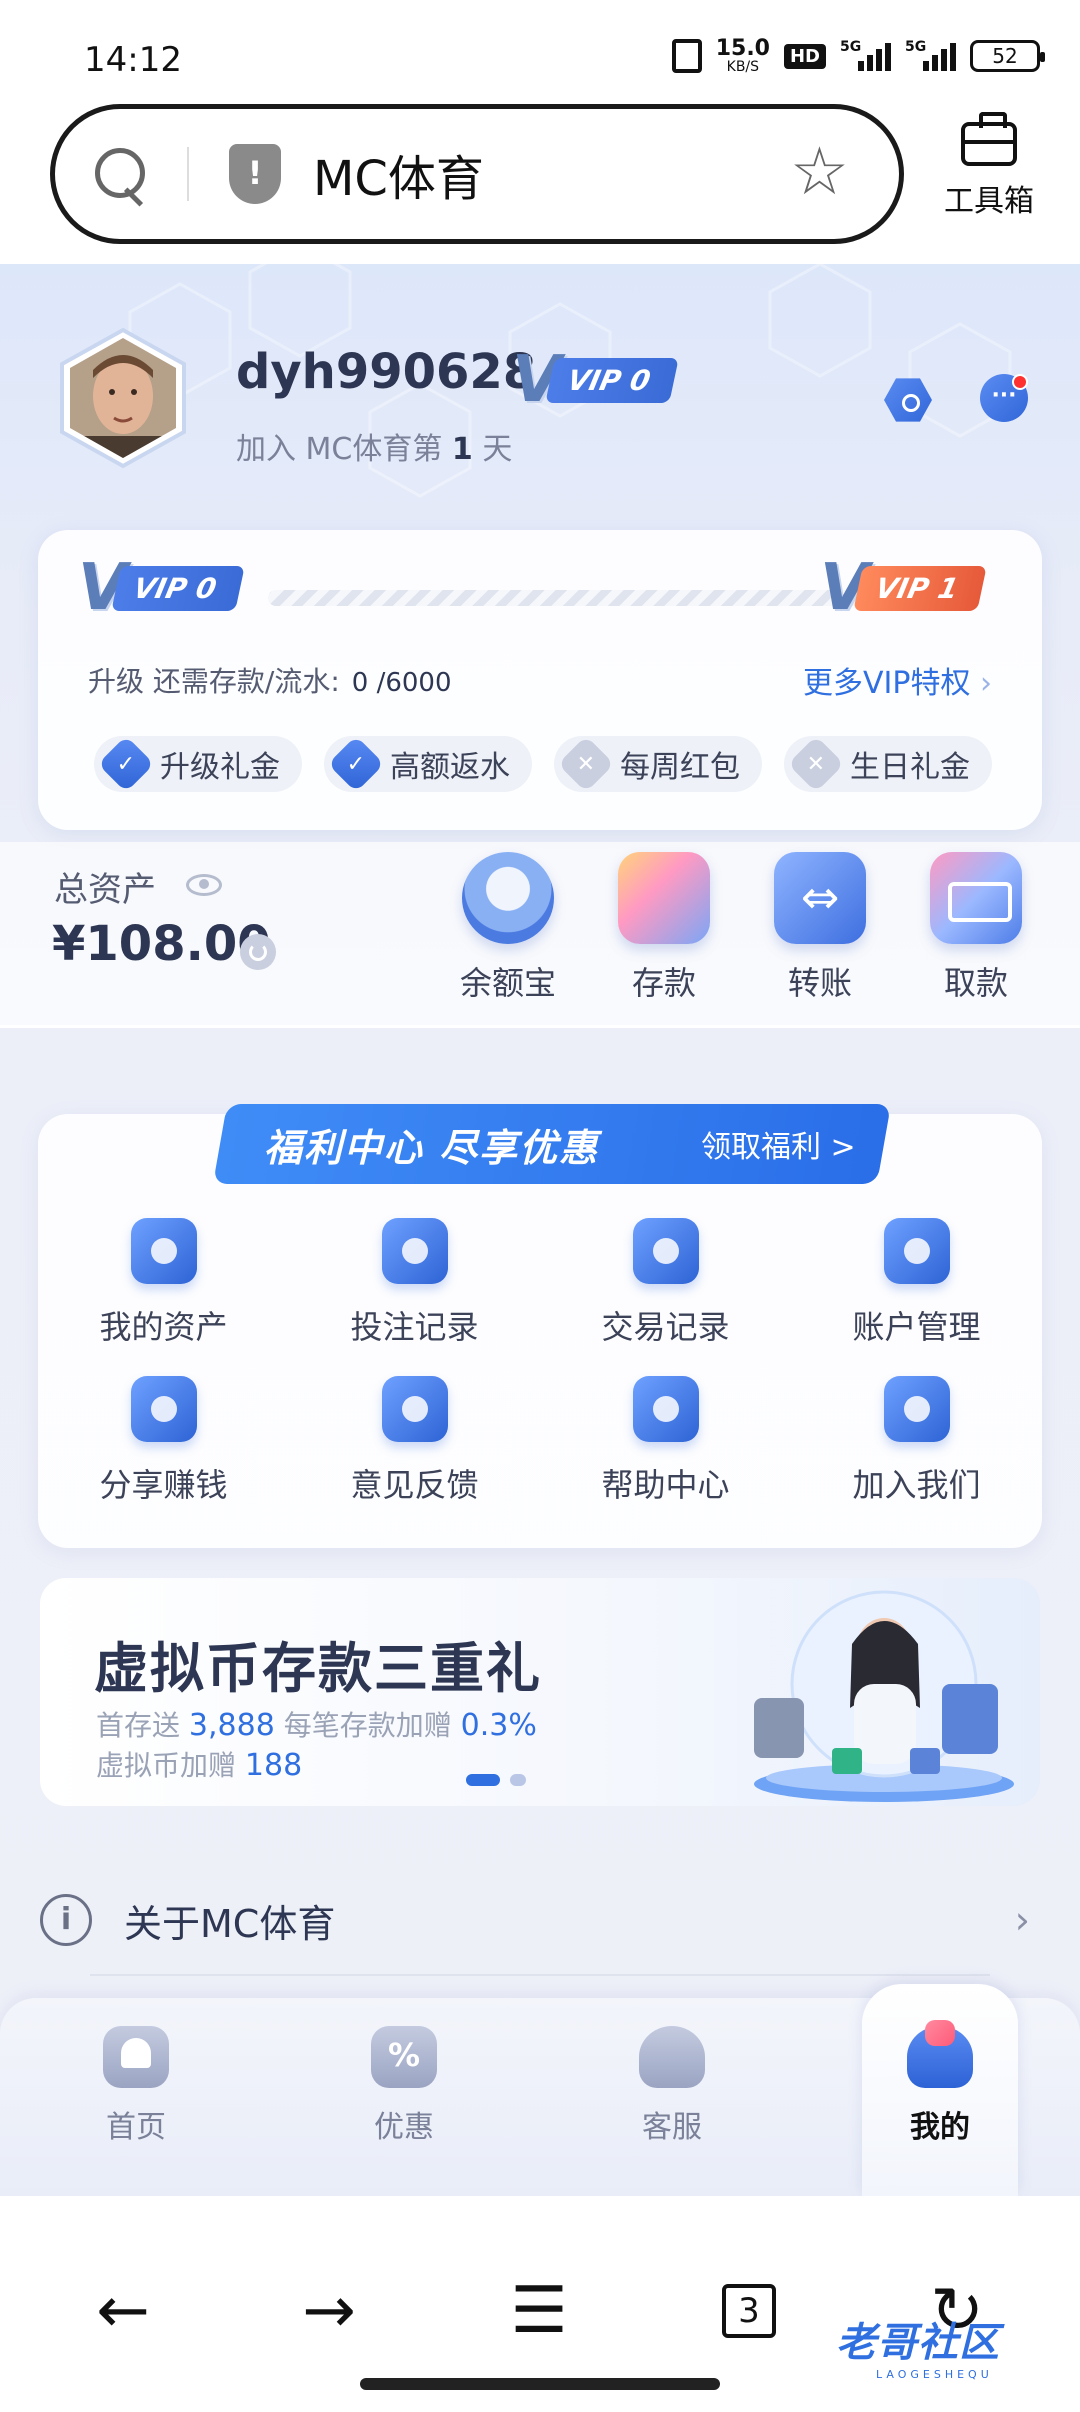  I want to click on carousel-dot, so click(518, 1780).